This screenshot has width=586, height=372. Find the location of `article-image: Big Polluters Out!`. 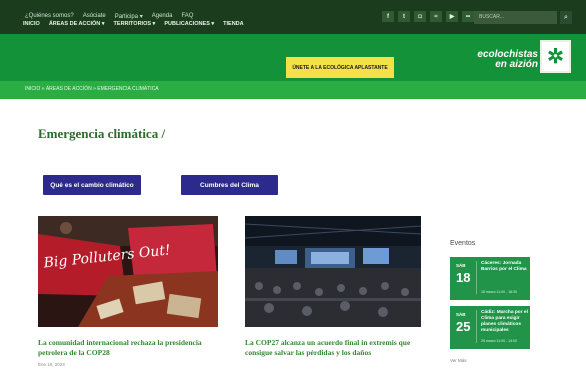

article-image: Big Polluters Out! is located at coordinates (128, 271).